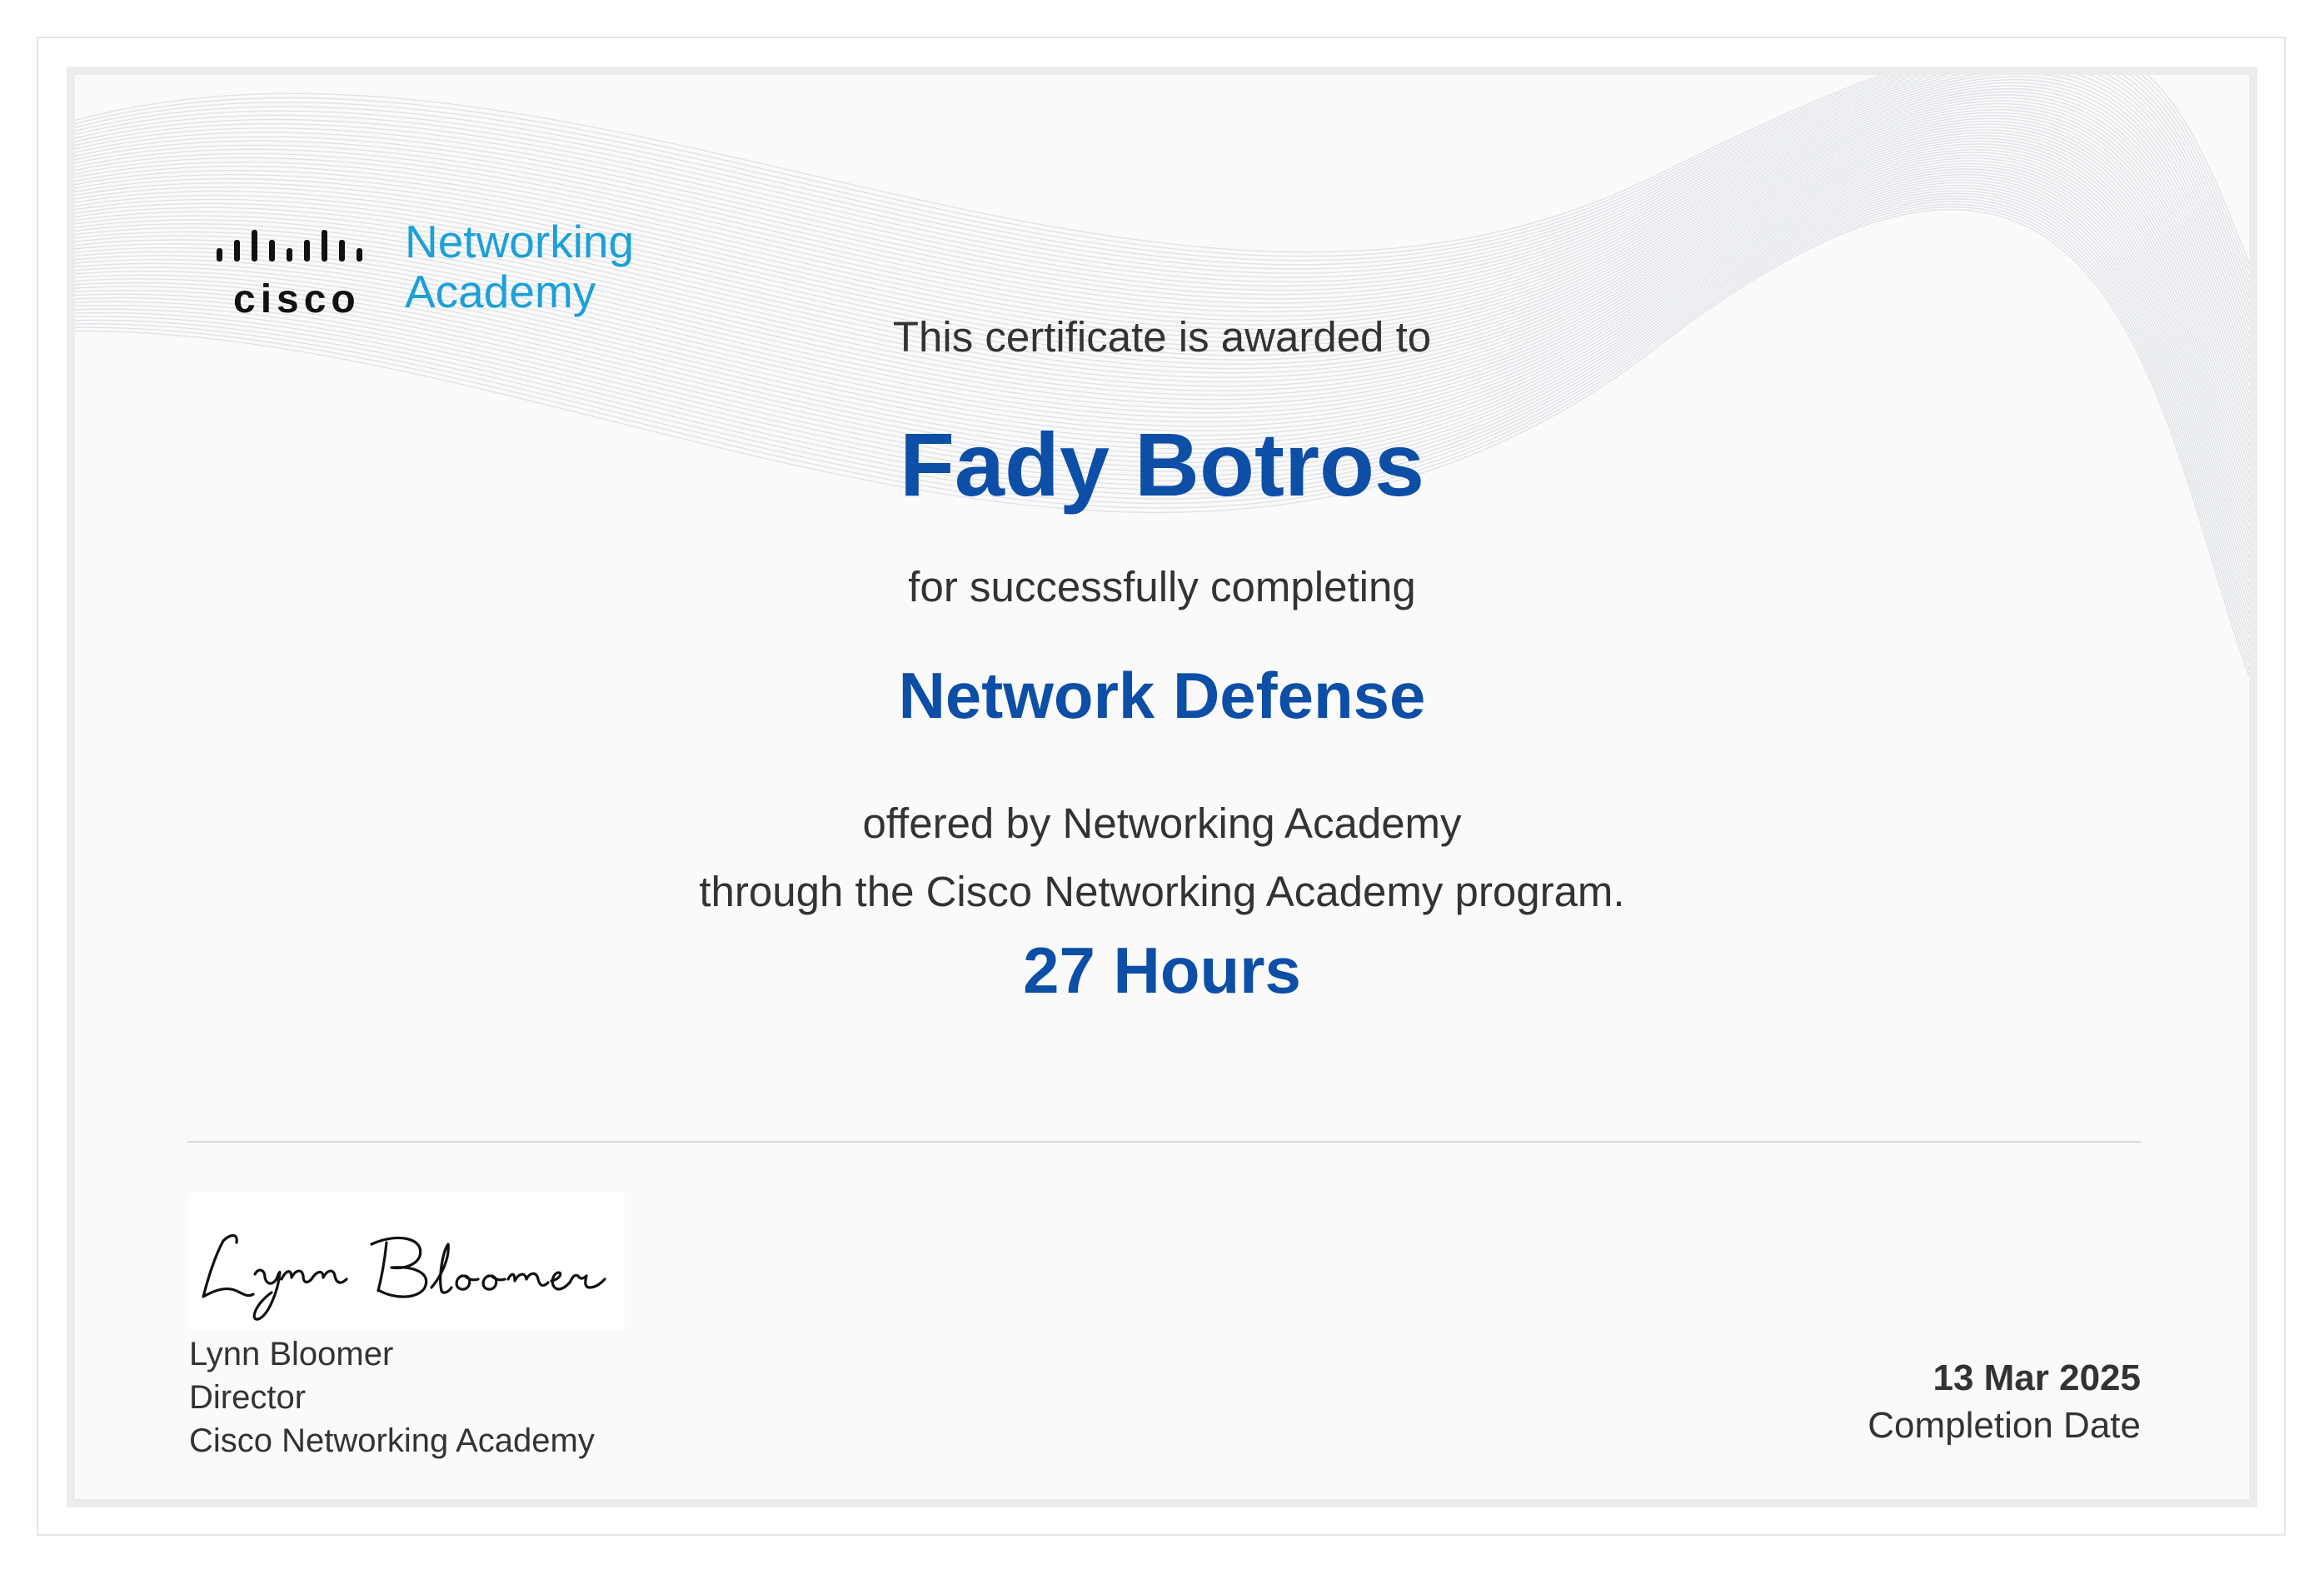  Describe the element at coordinates (2004, 1425) in the screenshot. I see `completion-date-label: Completion Date` at that location.